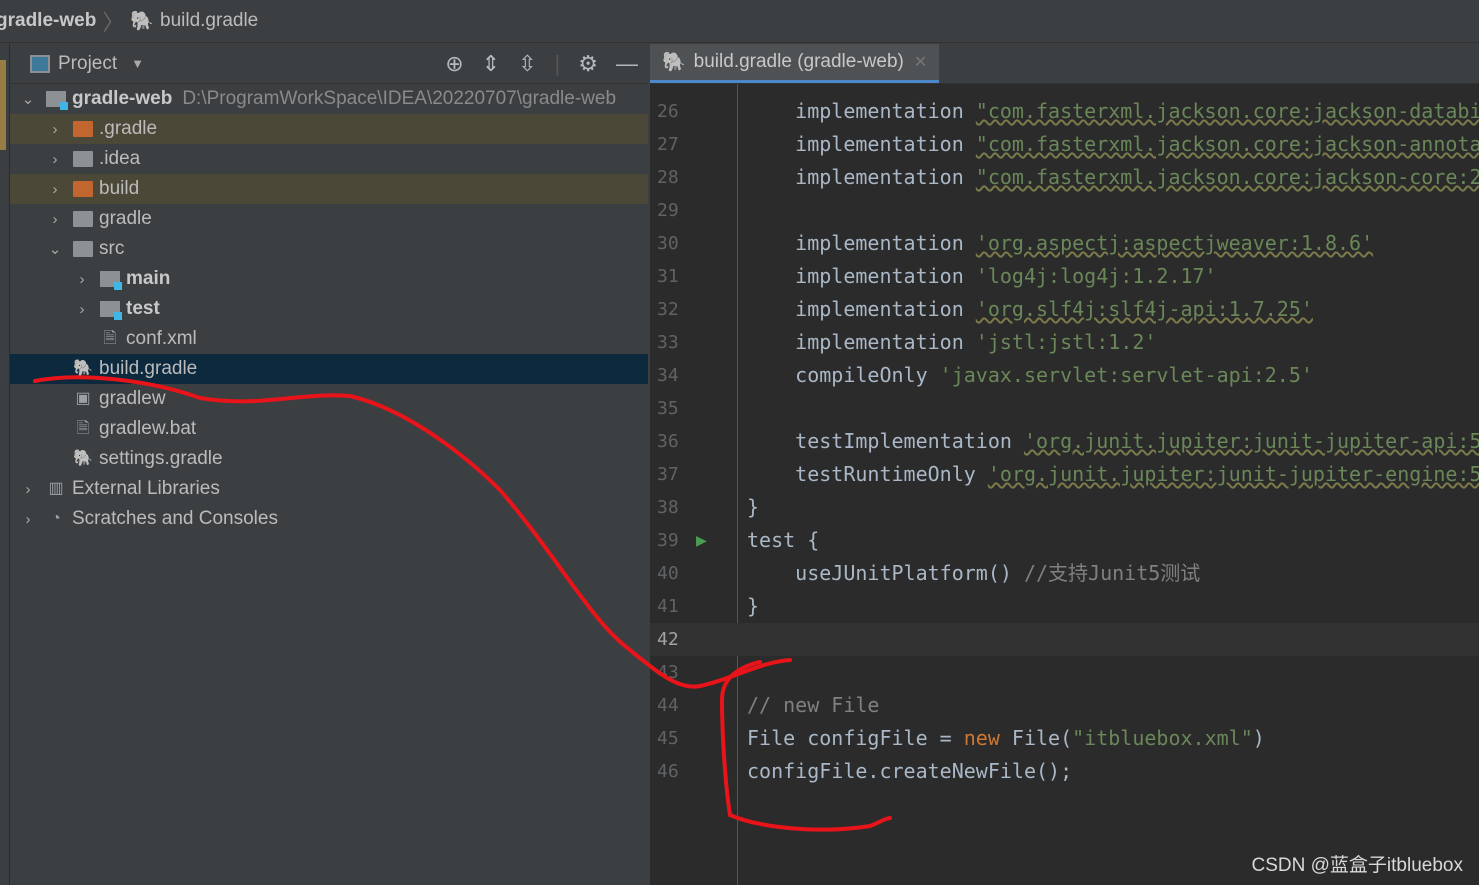 Image resolution: width=1479 pixels, height=885 pixels. I want to click on code-token: testRuntimeOnly, so click(867, 474).